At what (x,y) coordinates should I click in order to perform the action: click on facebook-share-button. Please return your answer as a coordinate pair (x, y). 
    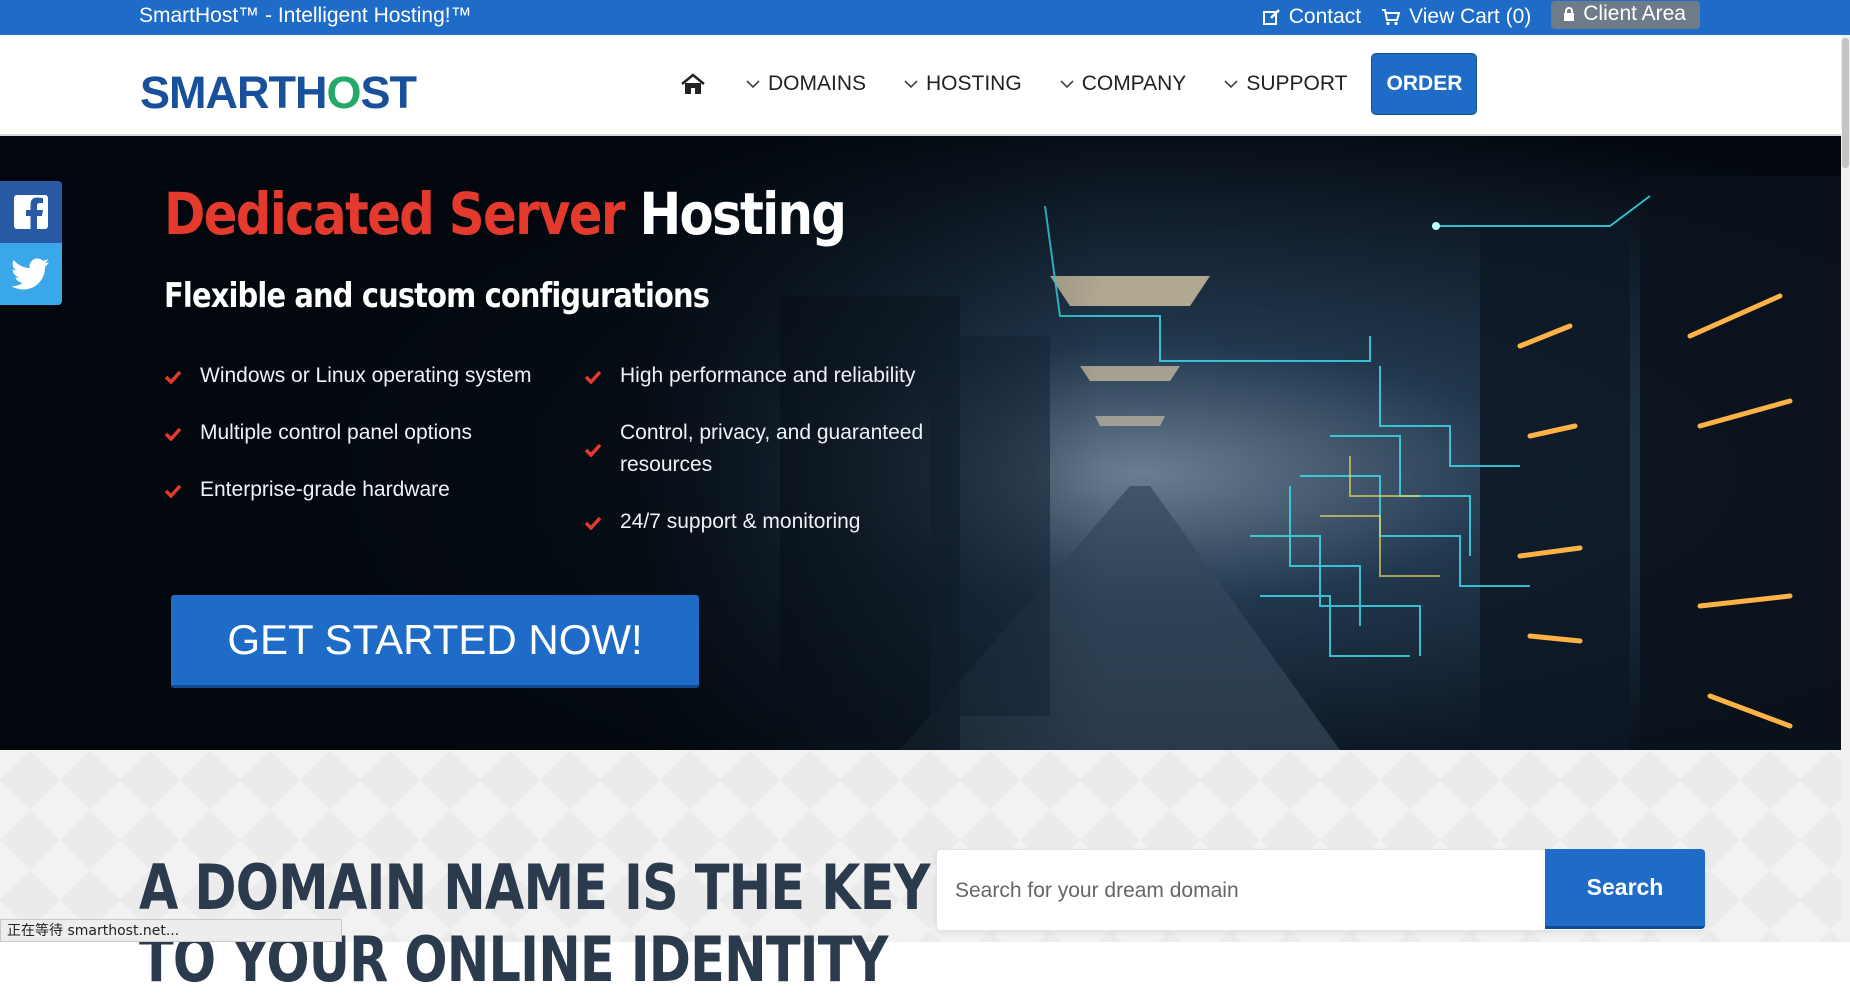
    Looking at the image, I should click on (31, 212).